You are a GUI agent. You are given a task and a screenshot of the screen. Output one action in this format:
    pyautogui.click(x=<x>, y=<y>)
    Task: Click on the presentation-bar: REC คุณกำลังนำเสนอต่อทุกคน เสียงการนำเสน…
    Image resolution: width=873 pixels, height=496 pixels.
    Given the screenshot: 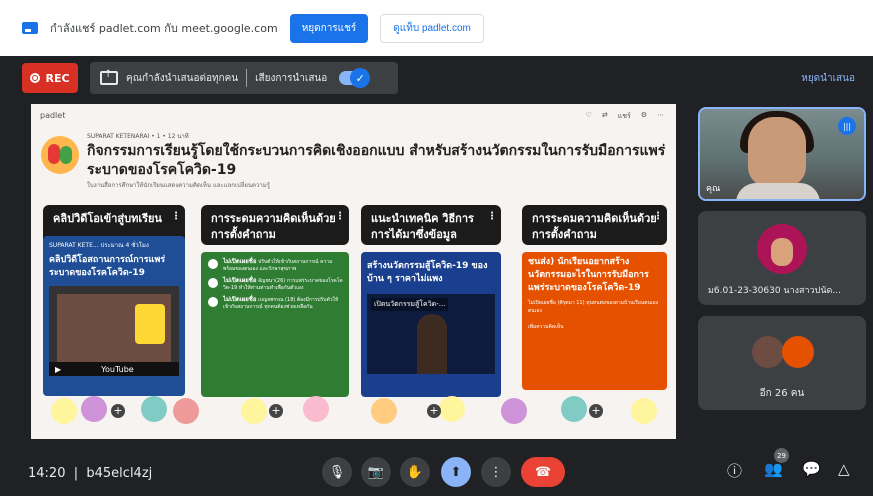 What is the action you would take?
    pyautogui.click(x=436, y=78)
    